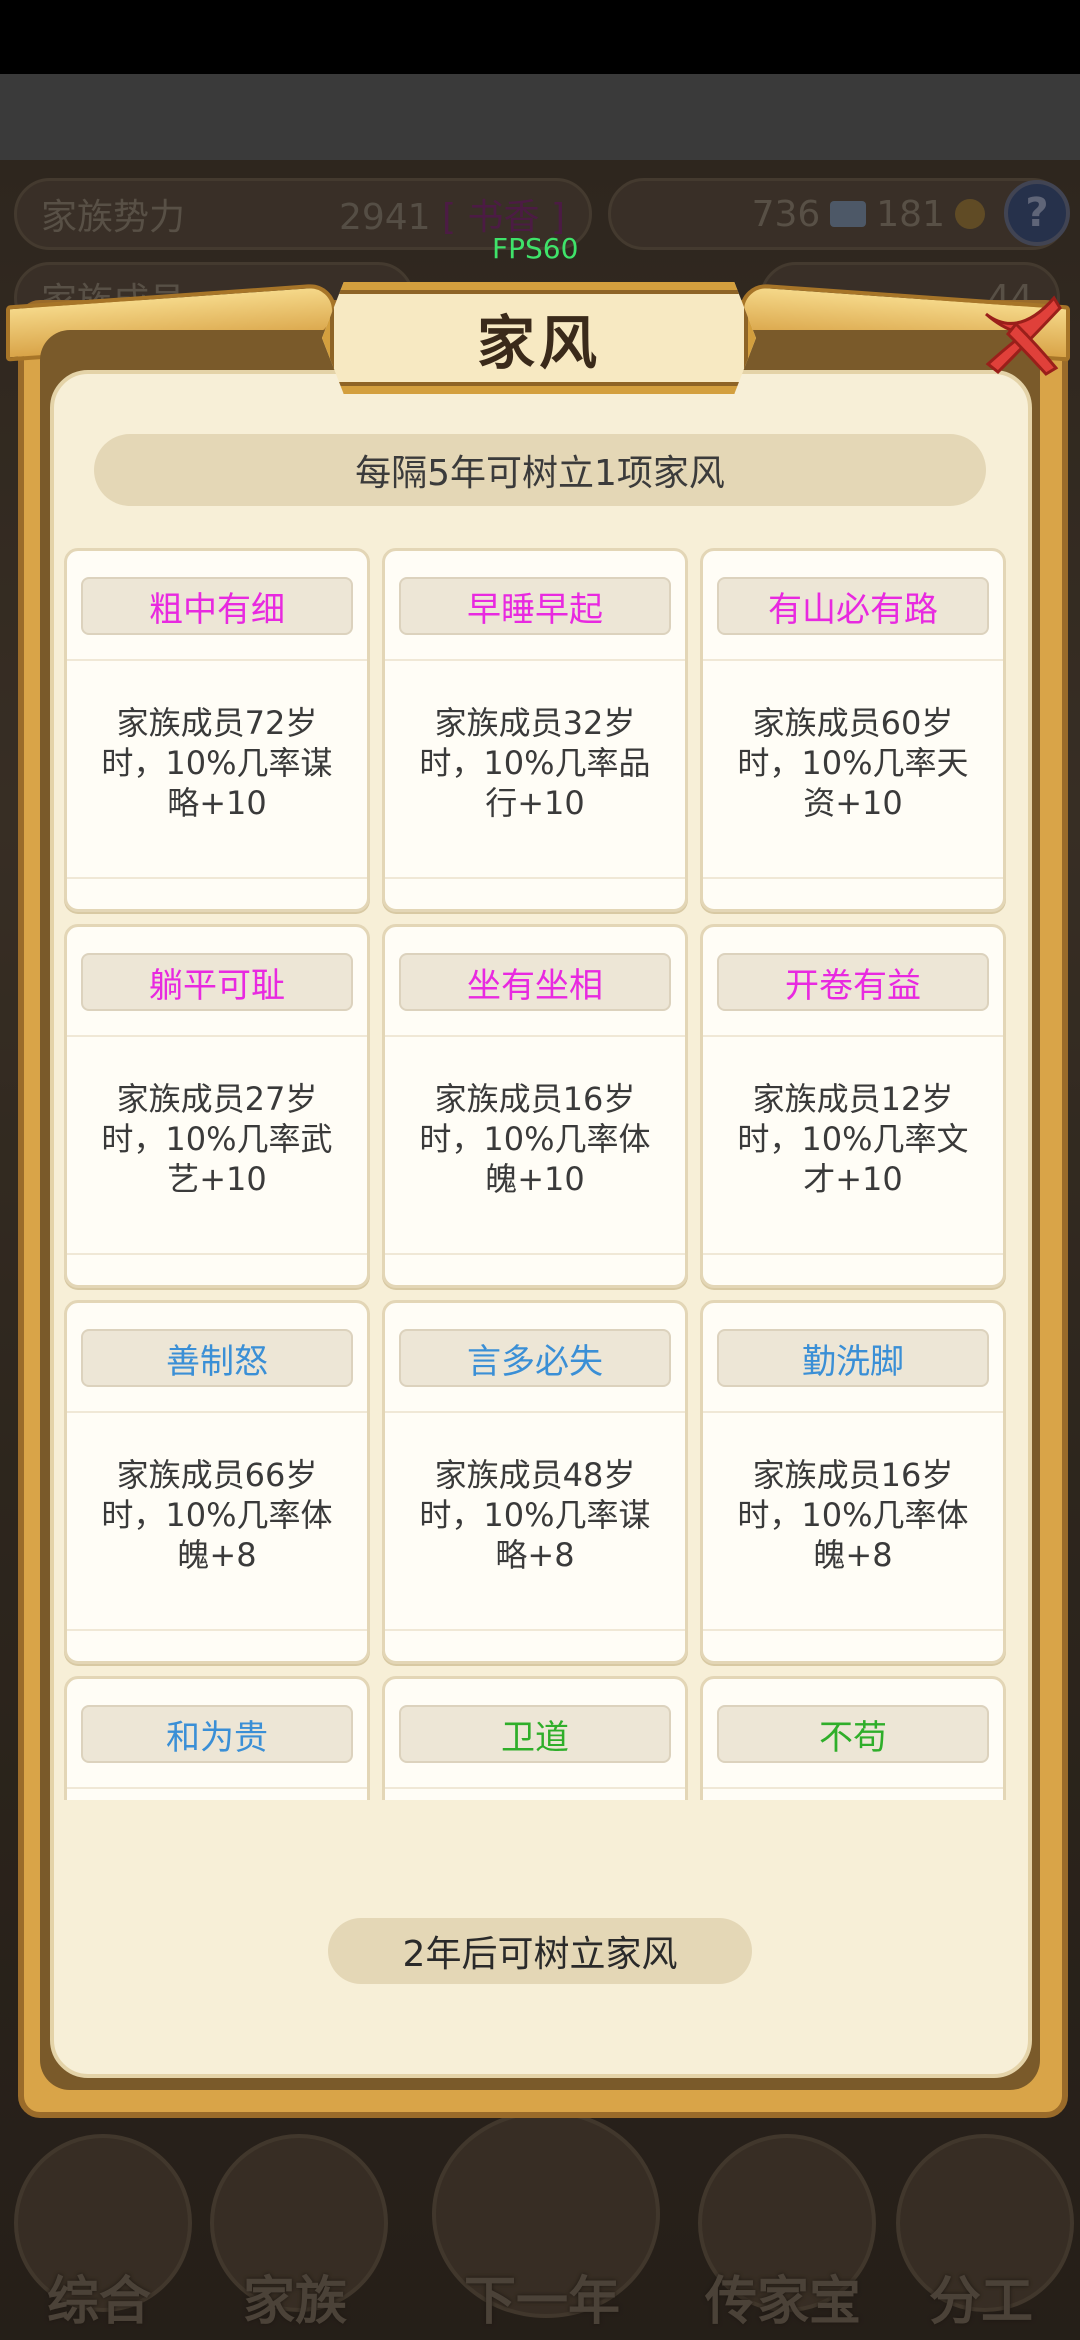 This screenshot has width=1080, height=2340. Describe the element at coordinates (540, 470) in the screenshot. I see `interval-info-banner: 每隔5年可树立1项家风` at that location.